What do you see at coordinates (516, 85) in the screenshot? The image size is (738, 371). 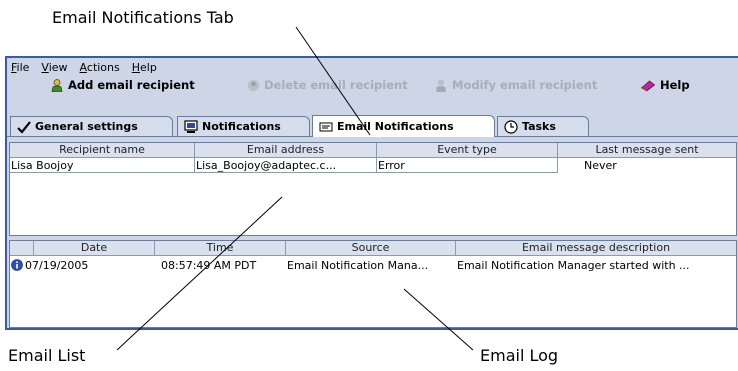 I see `modify-email-recipient-button: Modify email recipient` at bounding box center [516, 85].